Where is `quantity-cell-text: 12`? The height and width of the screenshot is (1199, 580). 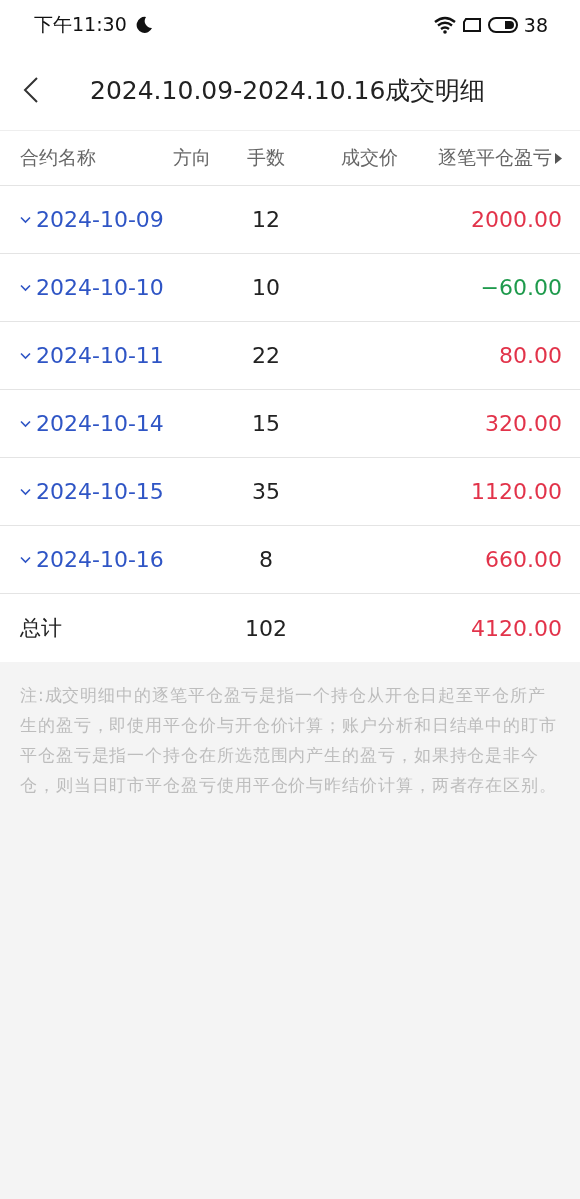
quantity-cell-text: 12 is located at coordinates (266, 219).